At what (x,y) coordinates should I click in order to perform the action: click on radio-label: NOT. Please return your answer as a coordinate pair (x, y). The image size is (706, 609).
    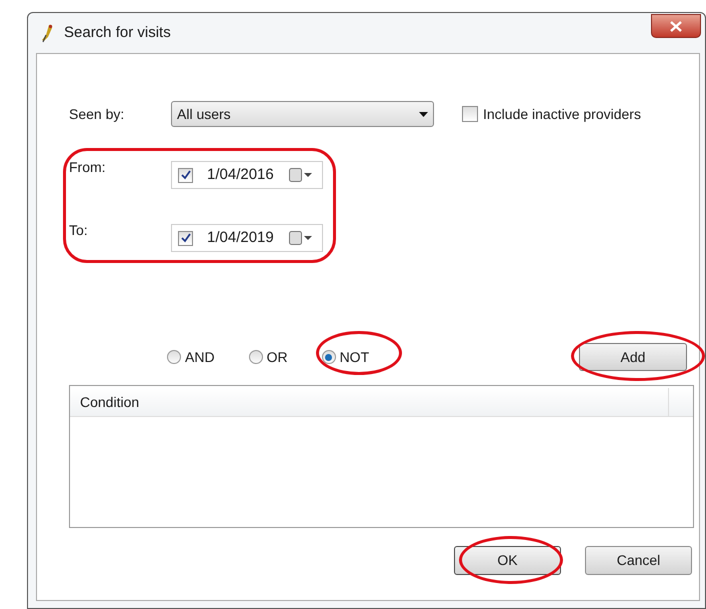
    Looking at the image, I should click on (355, 357).